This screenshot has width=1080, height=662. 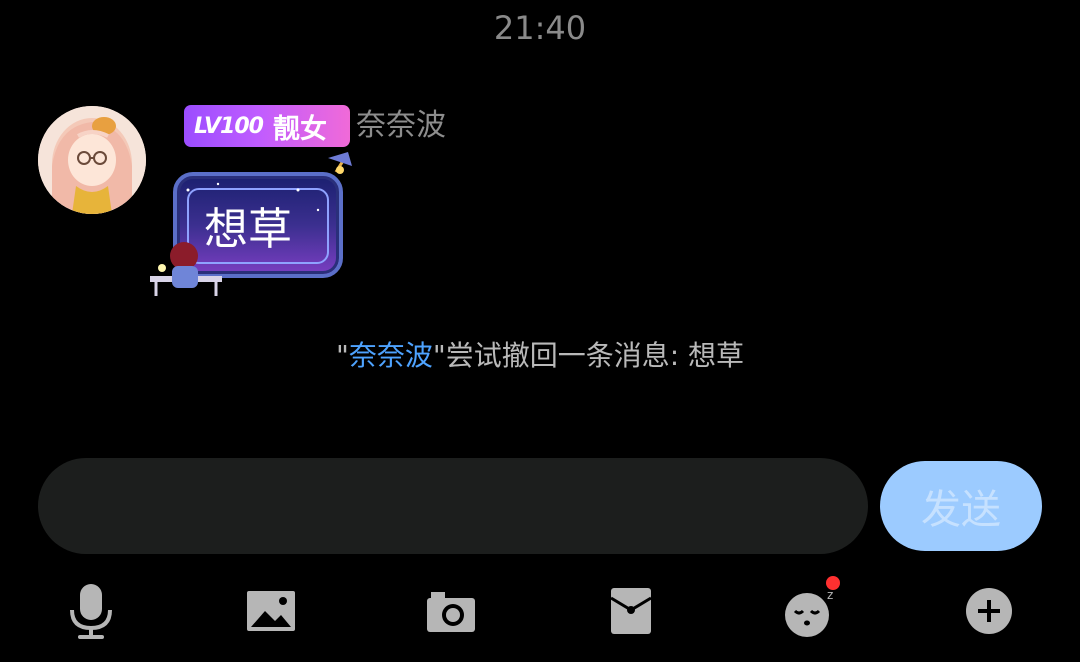 What do you see at coordinates (342, 355) in the screenshot?
I see `recall-quote-open: "` at bounding box center [342, 355].